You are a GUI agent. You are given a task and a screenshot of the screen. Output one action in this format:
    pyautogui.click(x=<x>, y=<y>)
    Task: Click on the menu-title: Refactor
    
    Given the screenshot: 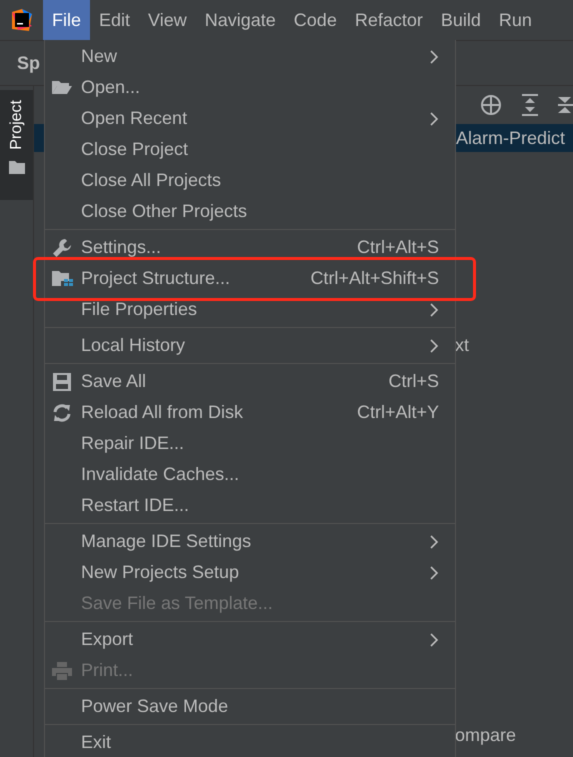 What is the action you would take?
    pyautogui.click(x=389, y=20)
    